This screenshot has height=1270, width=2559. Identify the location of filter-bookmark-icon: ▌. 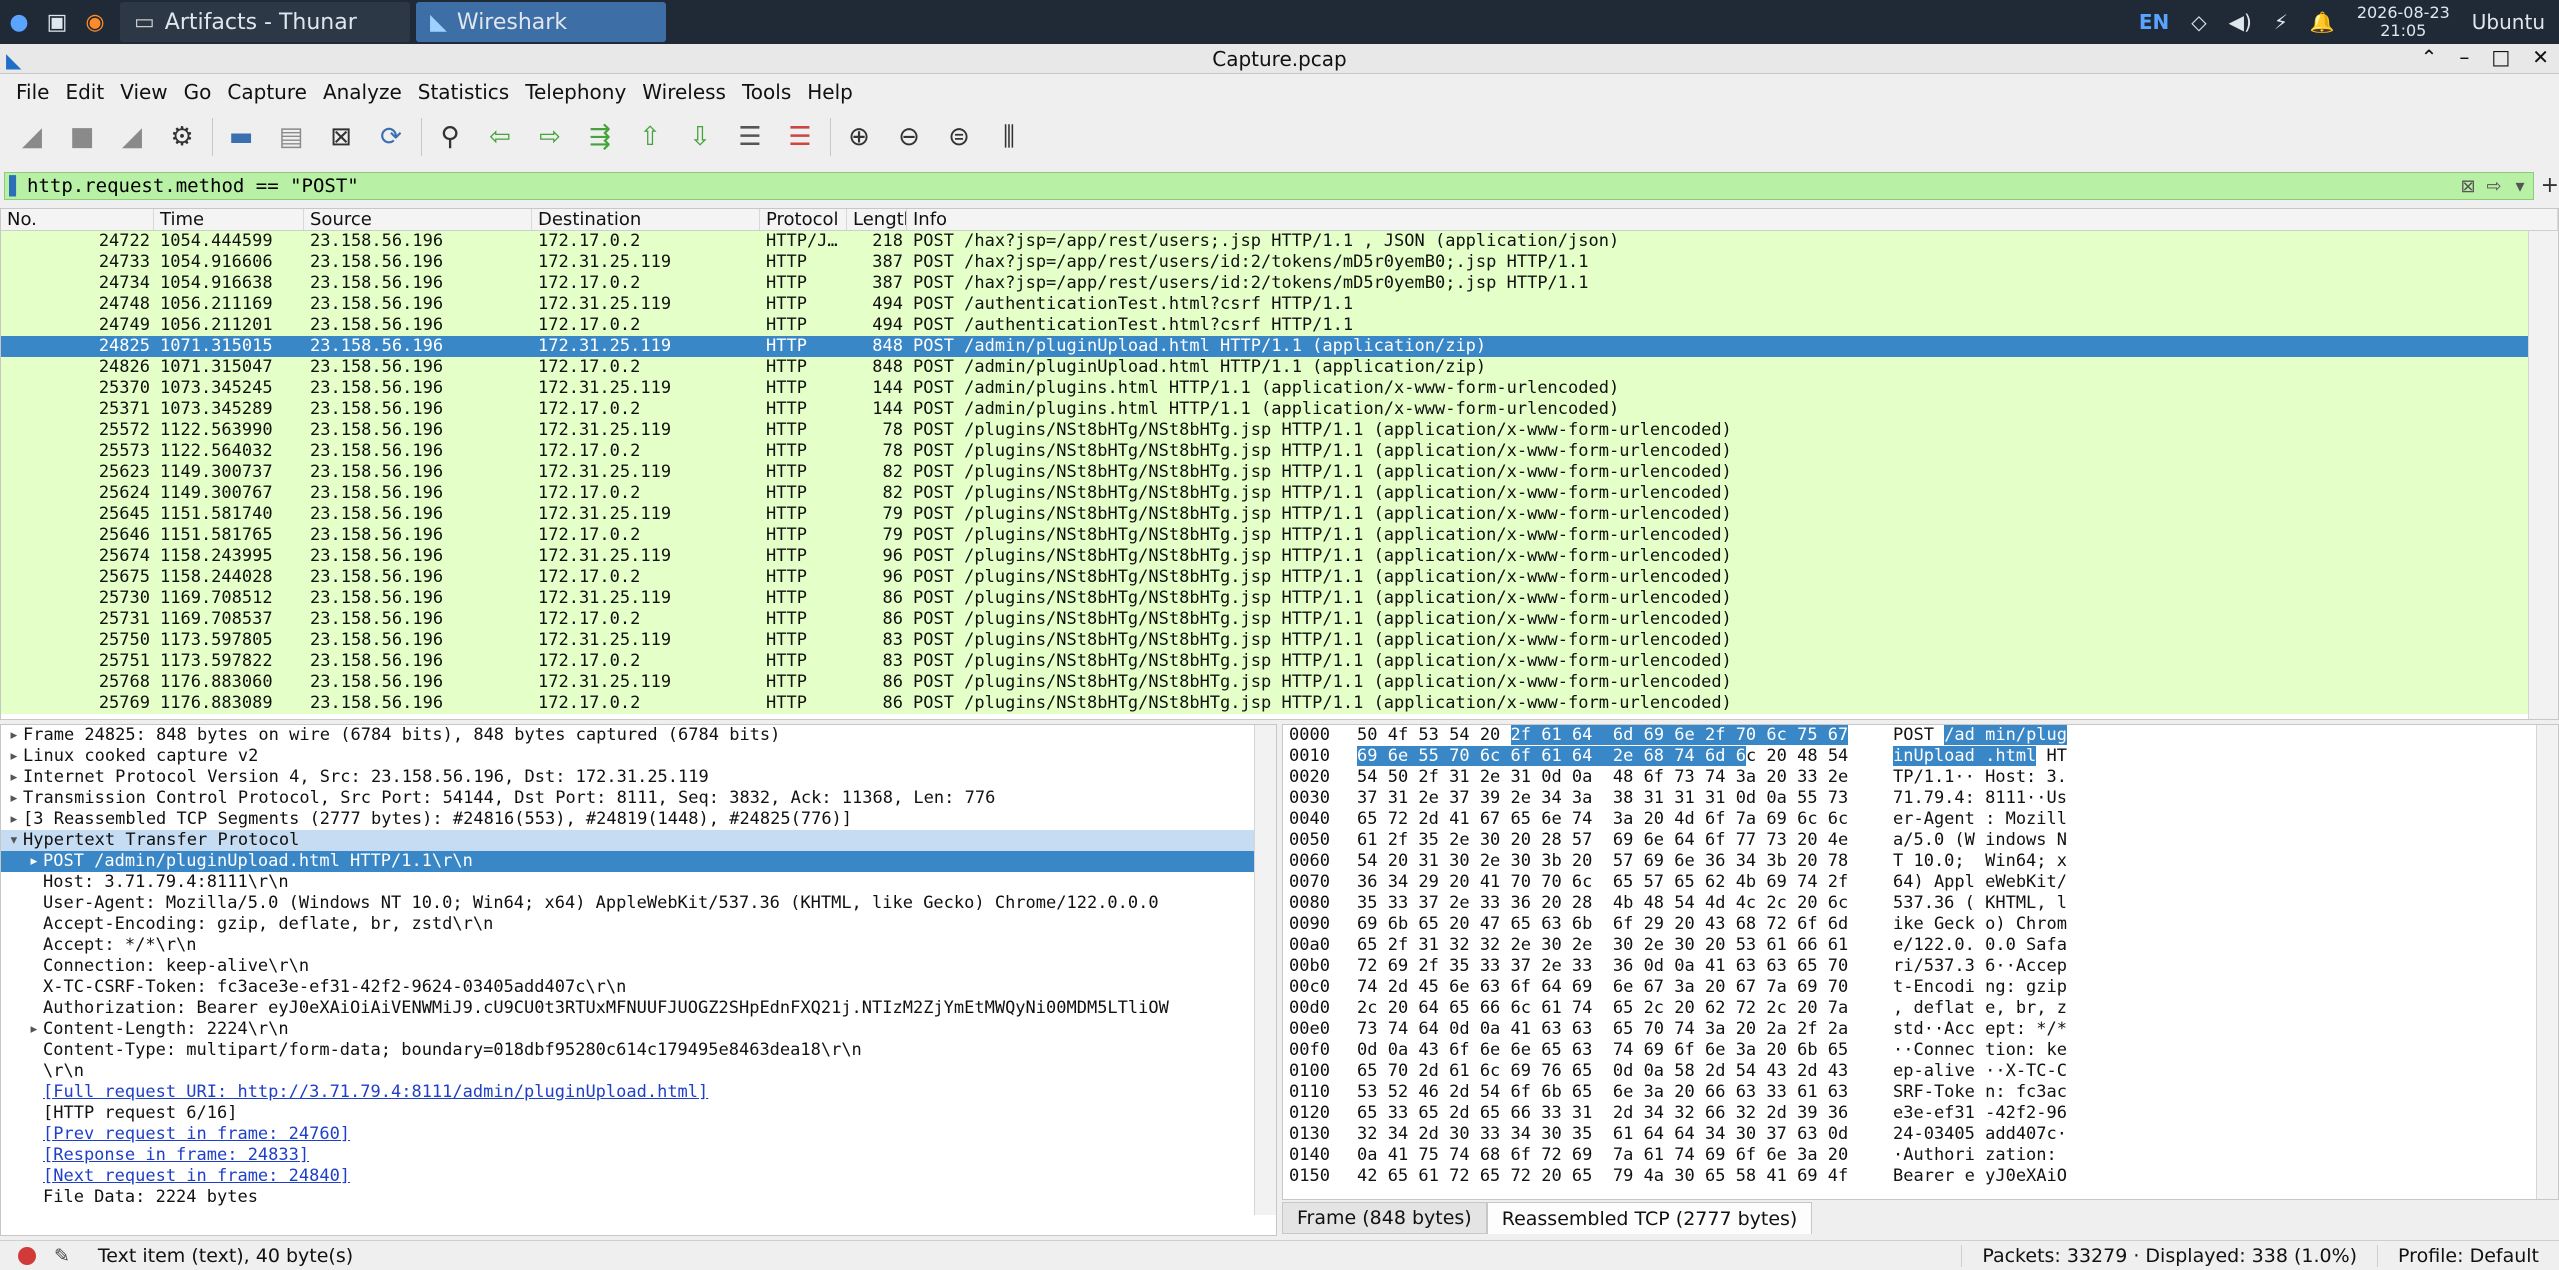
(16, 186).